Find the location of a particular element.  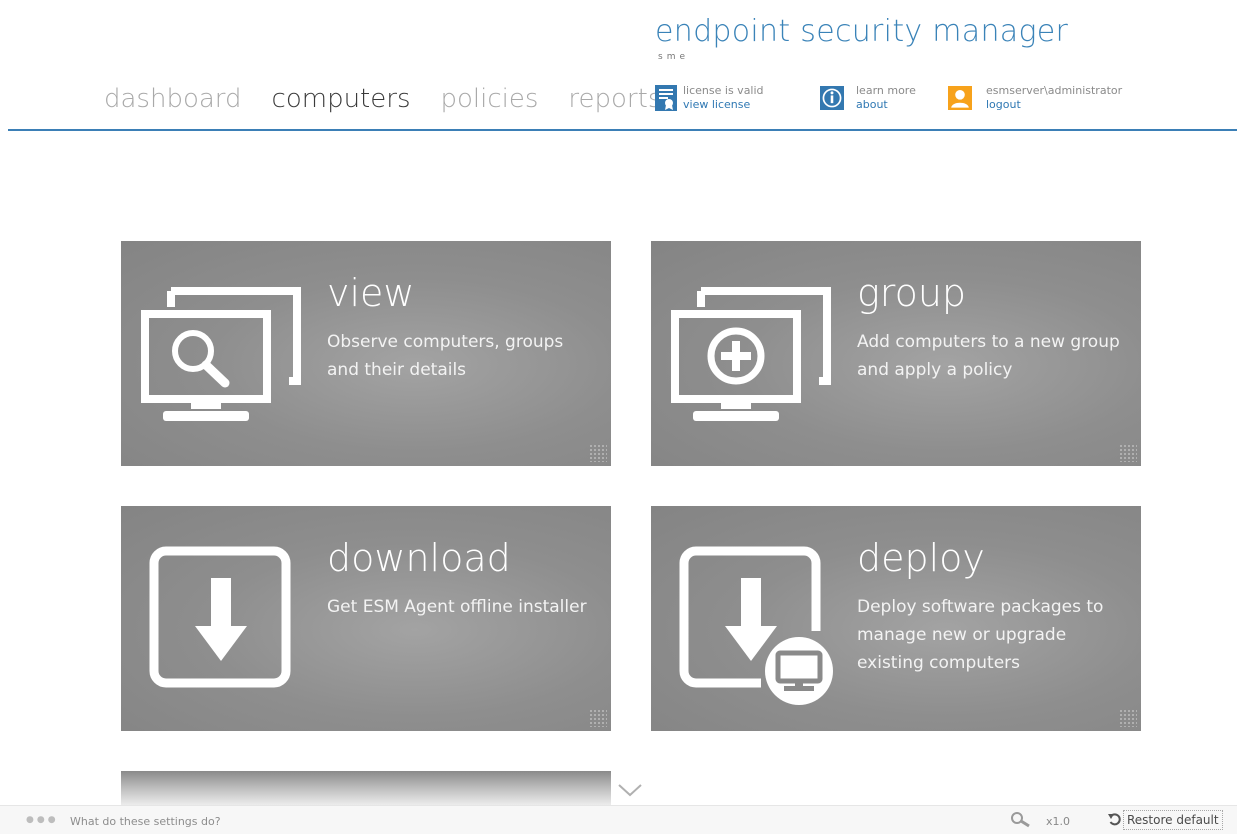

tile-title: view is located at coordinates (371, 293).